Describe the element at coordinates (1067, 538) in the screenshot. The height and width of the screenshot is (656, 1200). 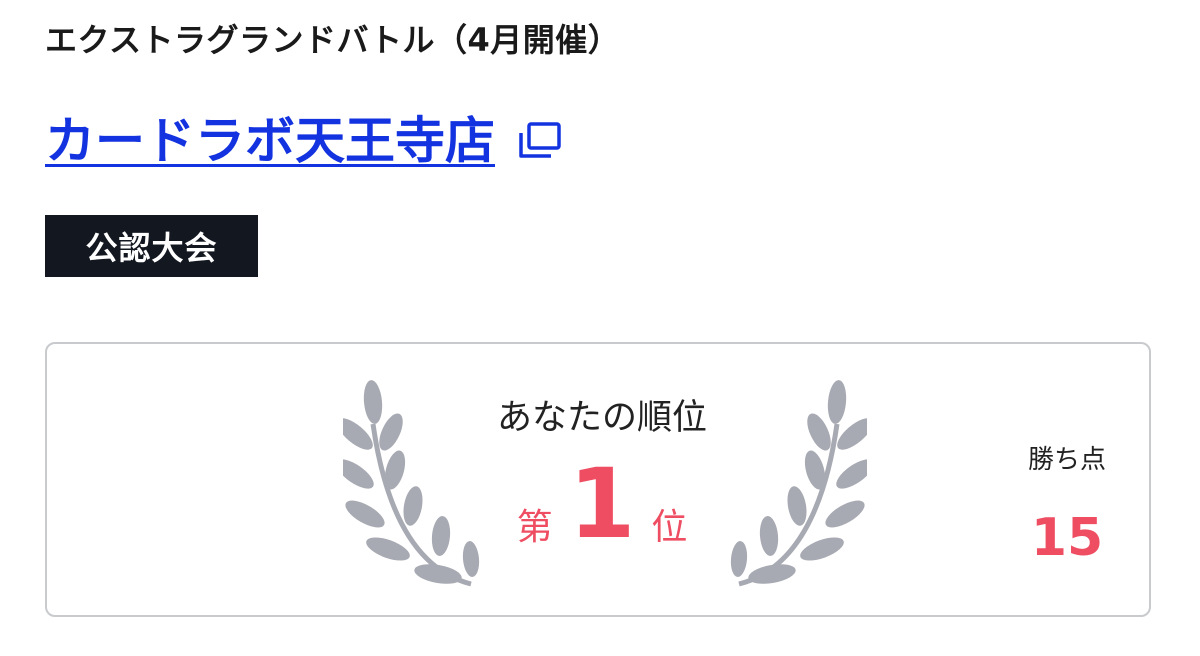
I see `points-value: 15` at that location.